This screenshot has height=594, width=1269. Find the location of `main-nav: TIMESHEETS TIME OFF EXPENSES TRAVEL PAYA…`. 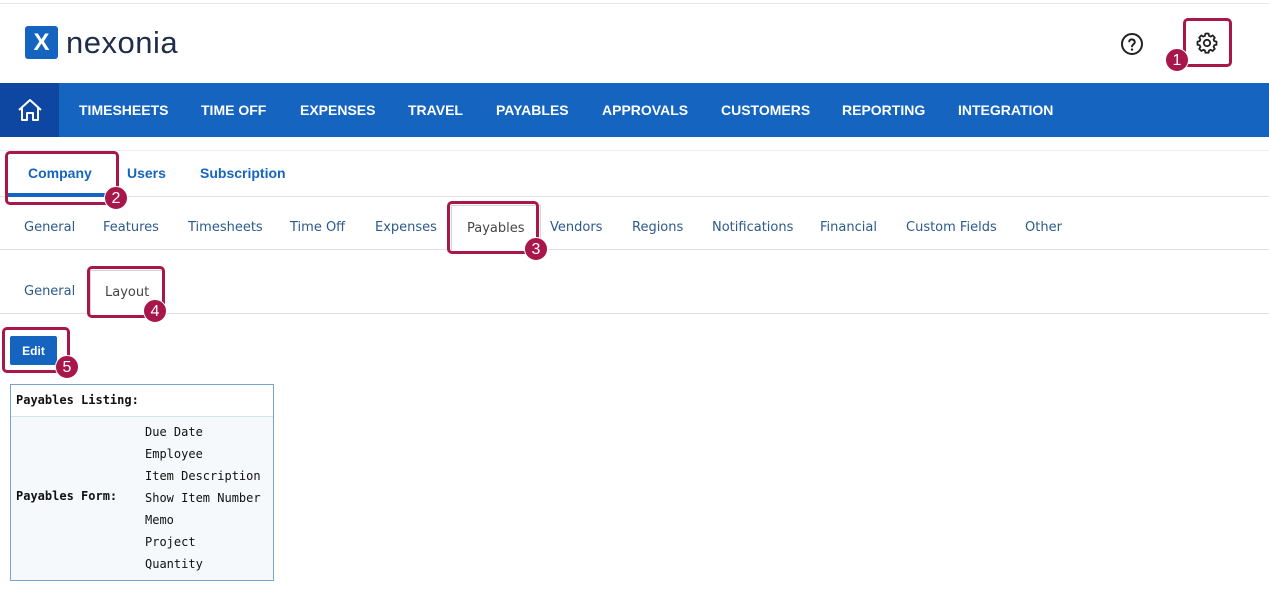

main-nav: TIMESHEETS TIME OFF EXPENSES TRAVEL PAYA… is located at coordinates (634, 110).